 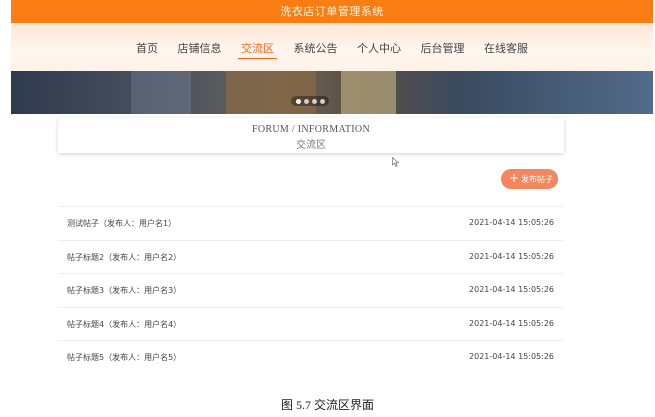 What do you see at coordinates (124, 257) in the screenshot?
I see `post-title: 帖子标题2（发布人：用户名2）` at bounding box center [124, 257].